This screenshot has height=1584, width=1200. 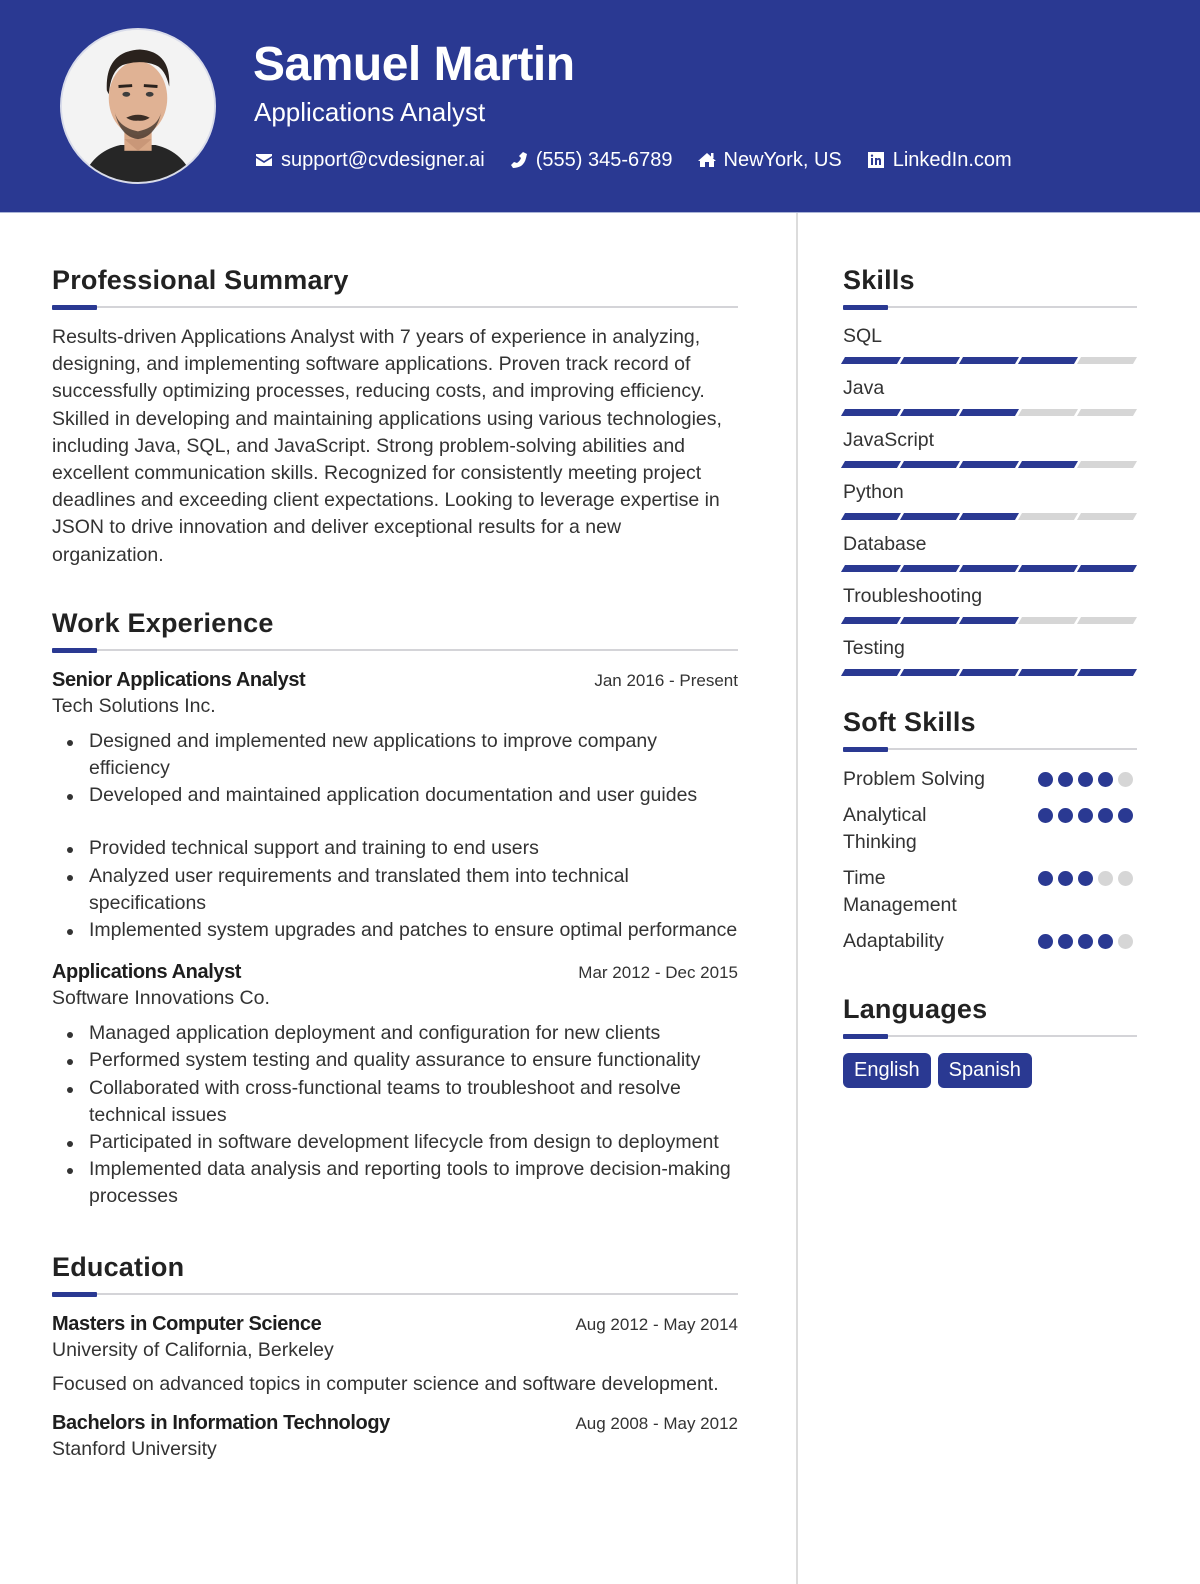 I want to click on phone-icon, so click(x=519, y=160).